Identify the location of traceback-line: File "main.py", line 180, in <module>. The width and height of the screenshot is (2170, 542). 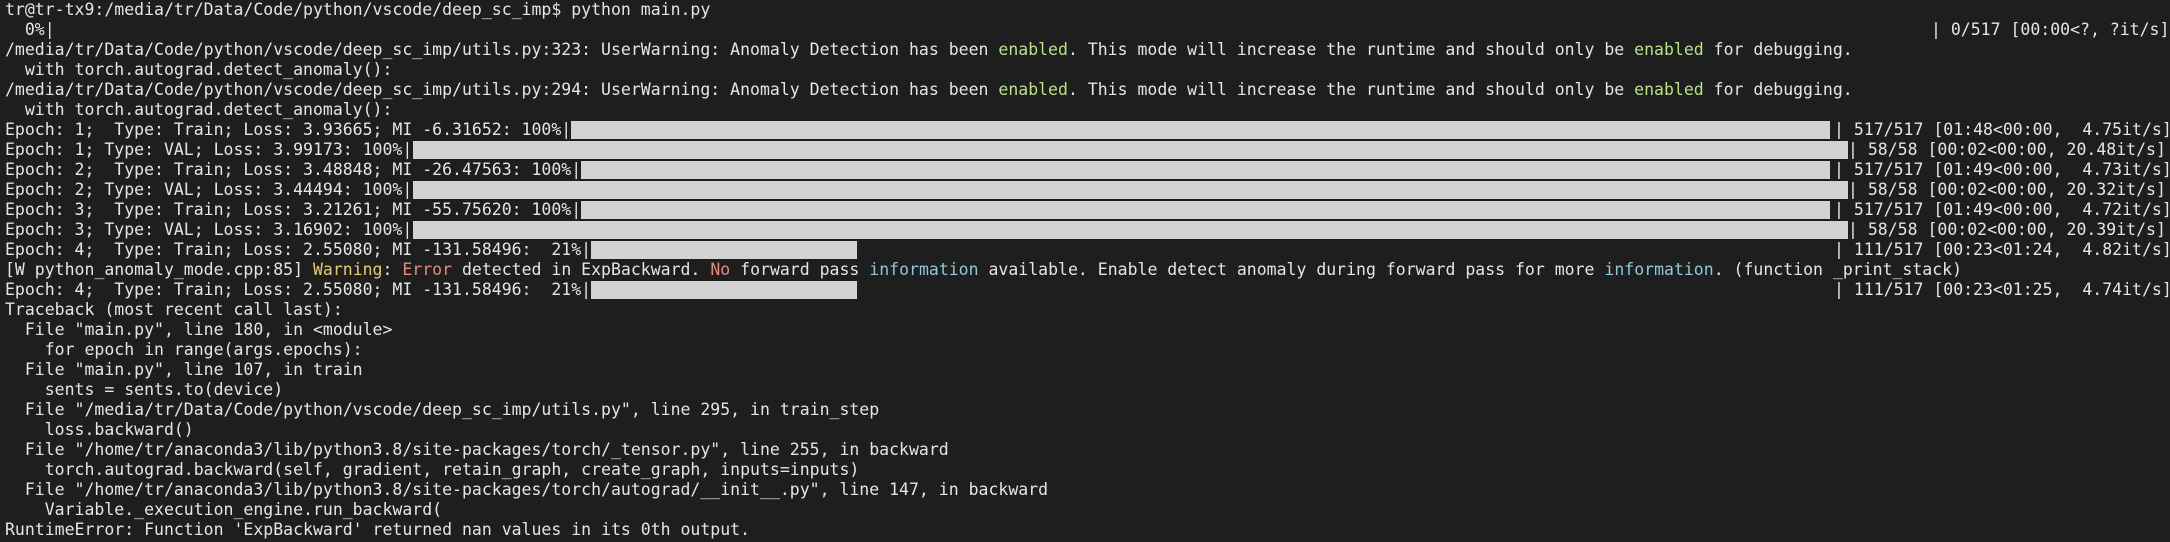
(199, 329).